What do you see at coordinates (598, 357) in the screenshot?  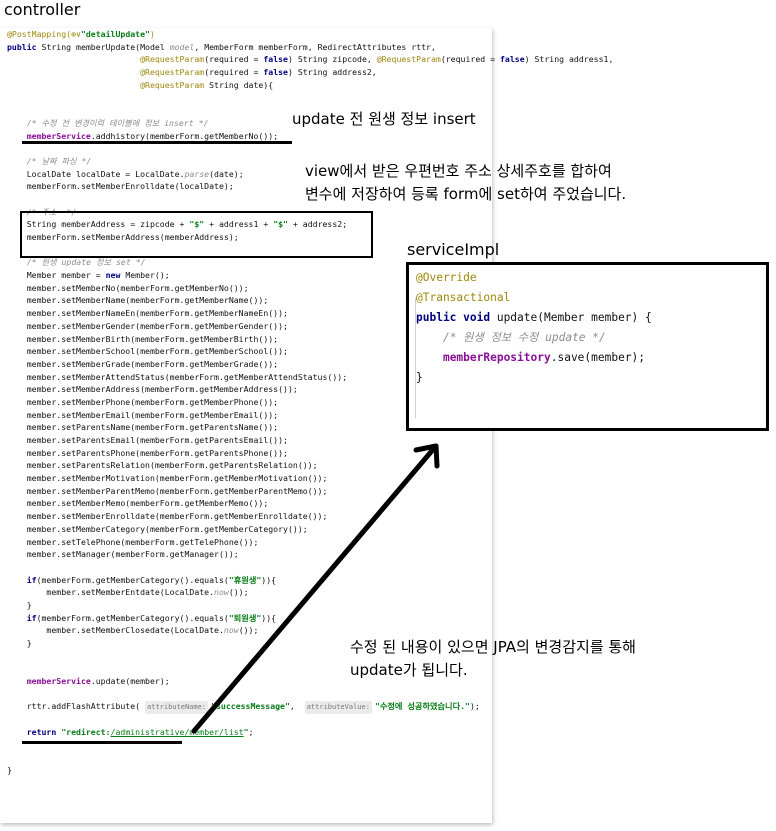 I see `code-token: .save(member);` at bounding box center [598, 357].